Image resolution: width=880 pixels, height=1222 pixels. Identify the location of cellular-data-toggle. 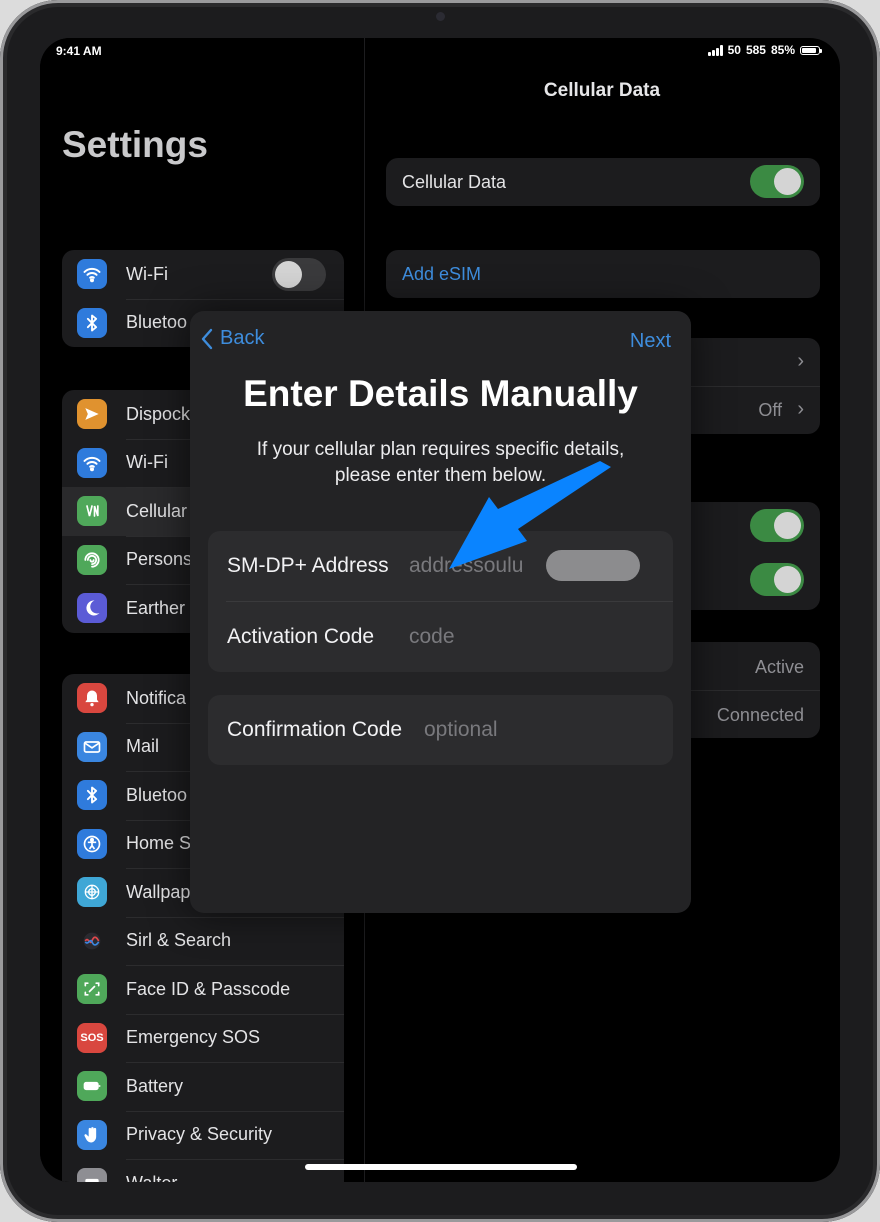
(777, 181).